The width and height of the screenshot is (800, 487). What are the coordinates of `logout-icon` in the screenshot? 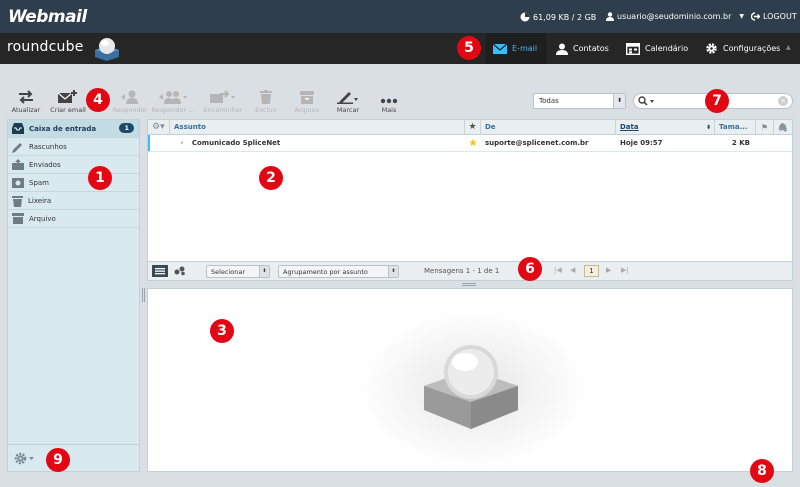 It's located at (755, 16).